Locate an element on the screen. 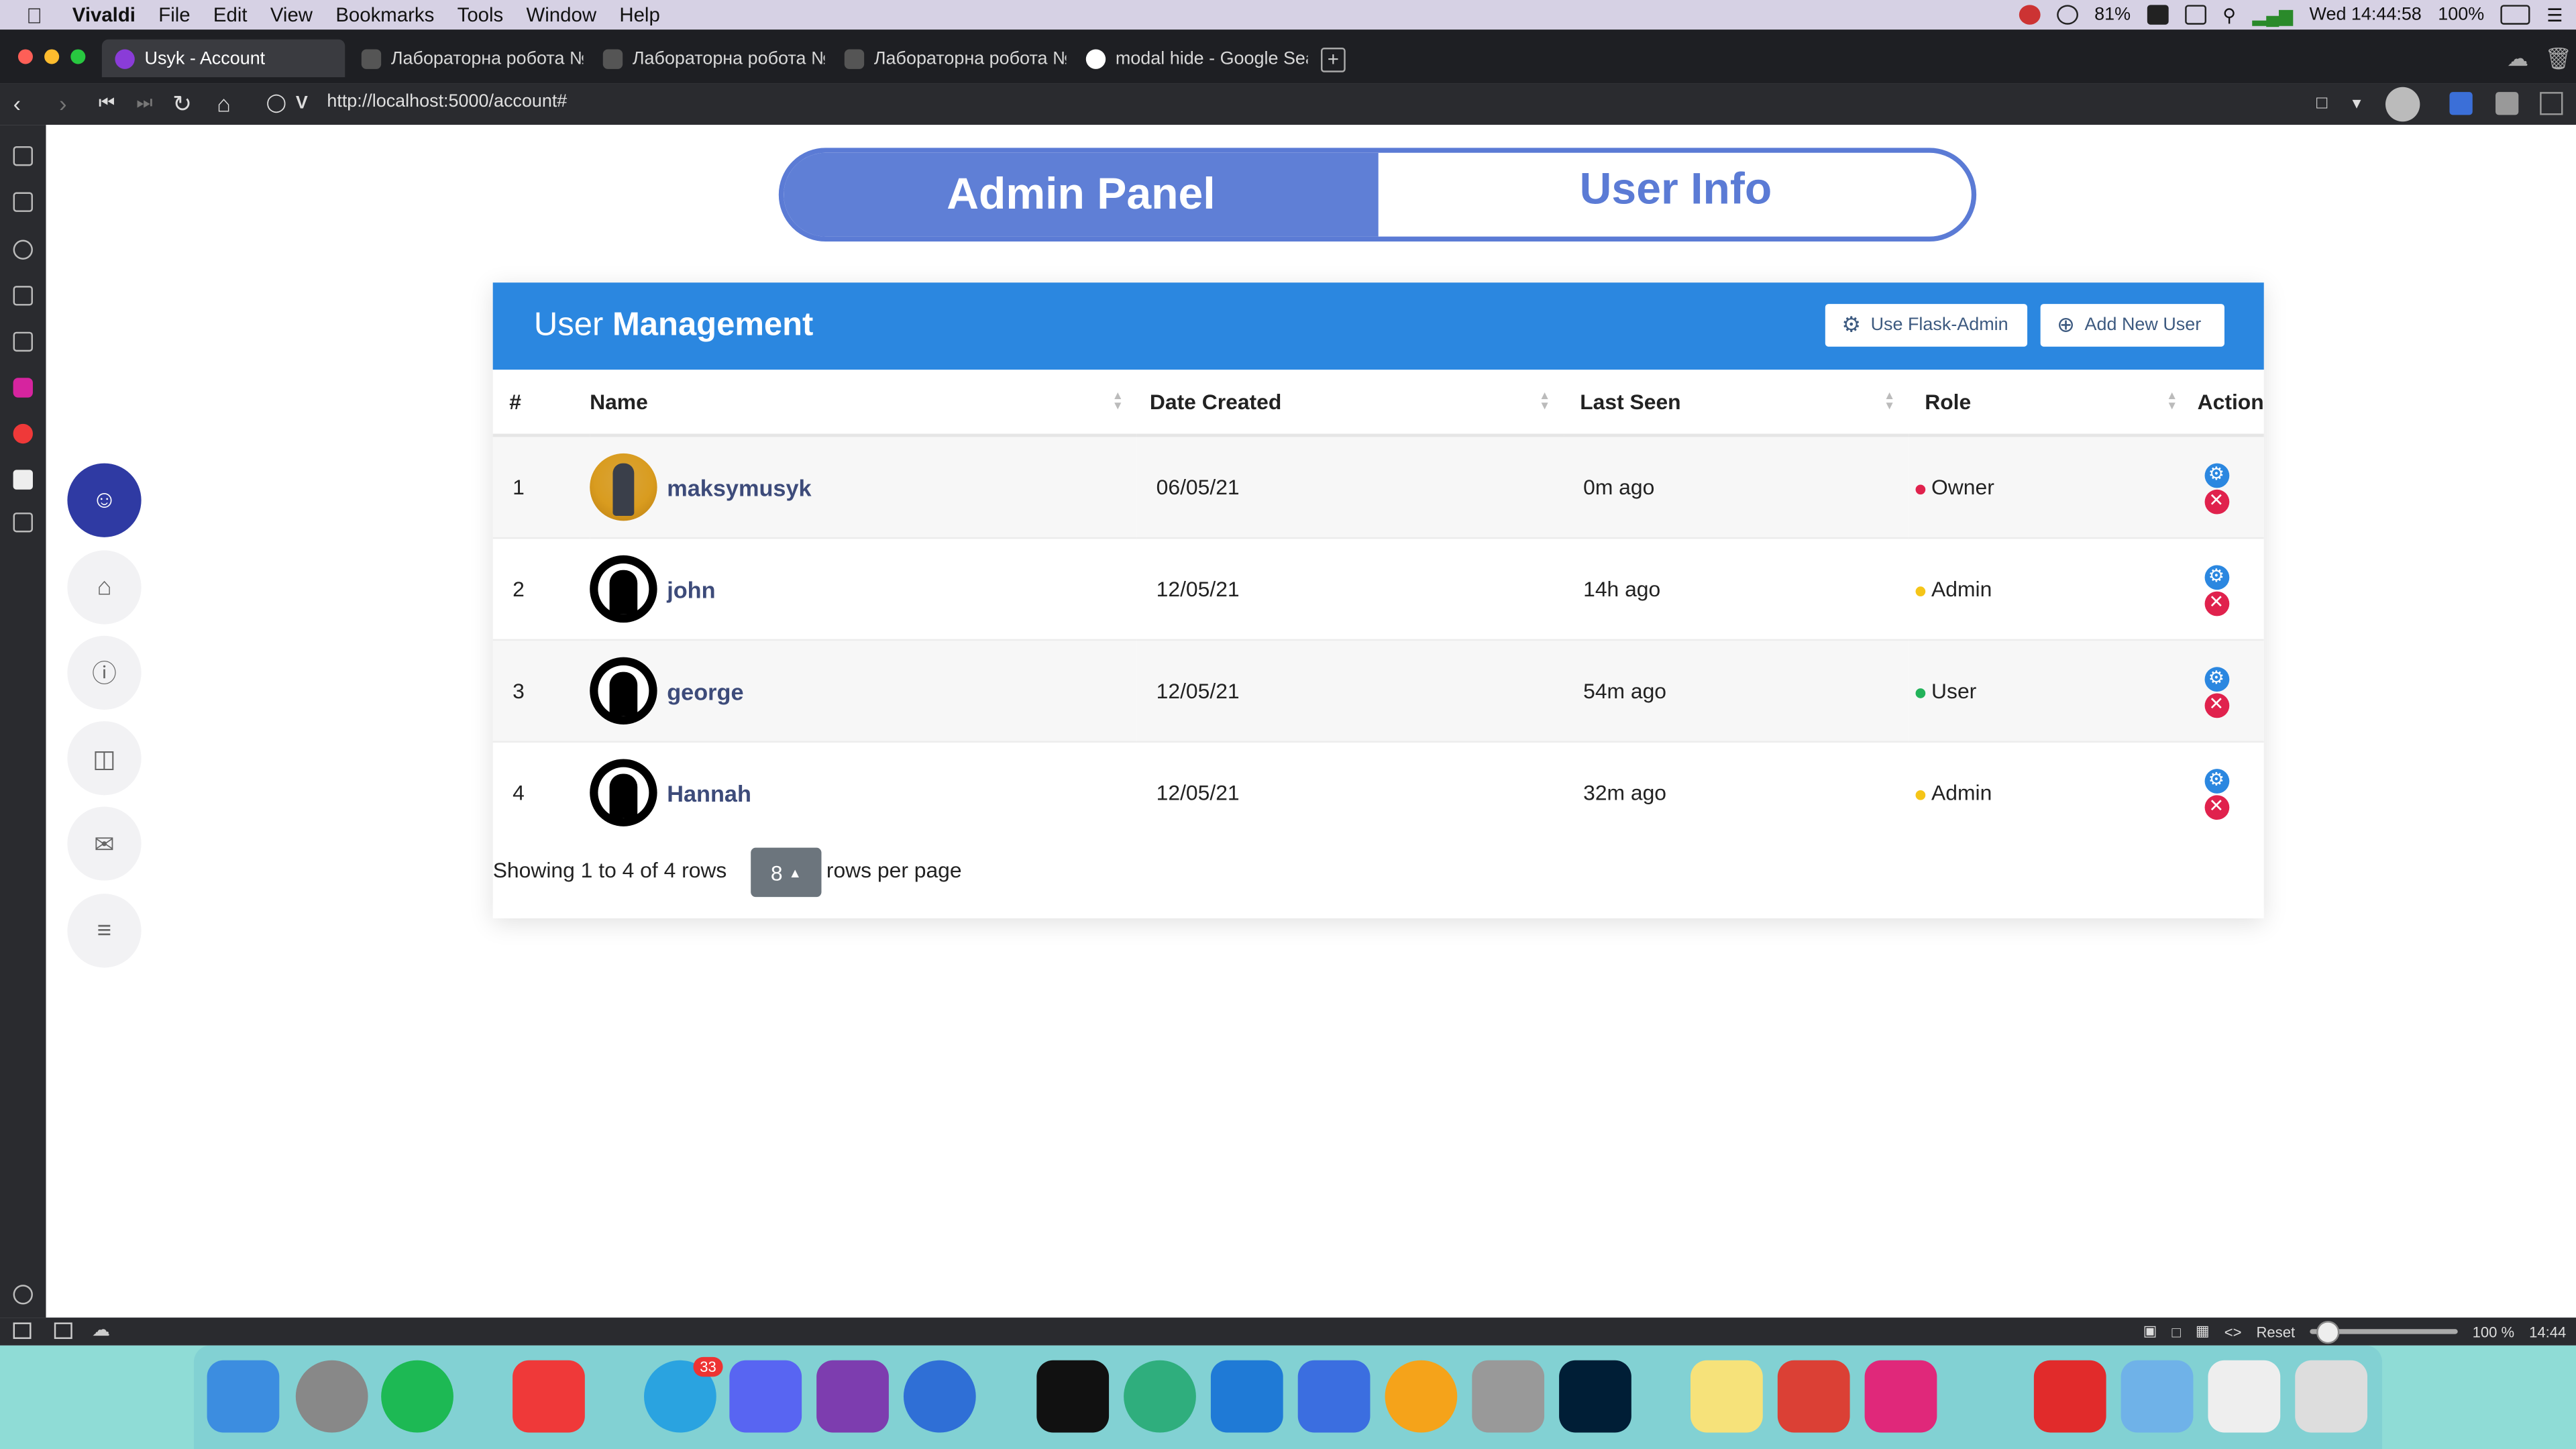 The image size is (2576, 1449). trash-bin-icon is located at coordinates (2331, 1396).